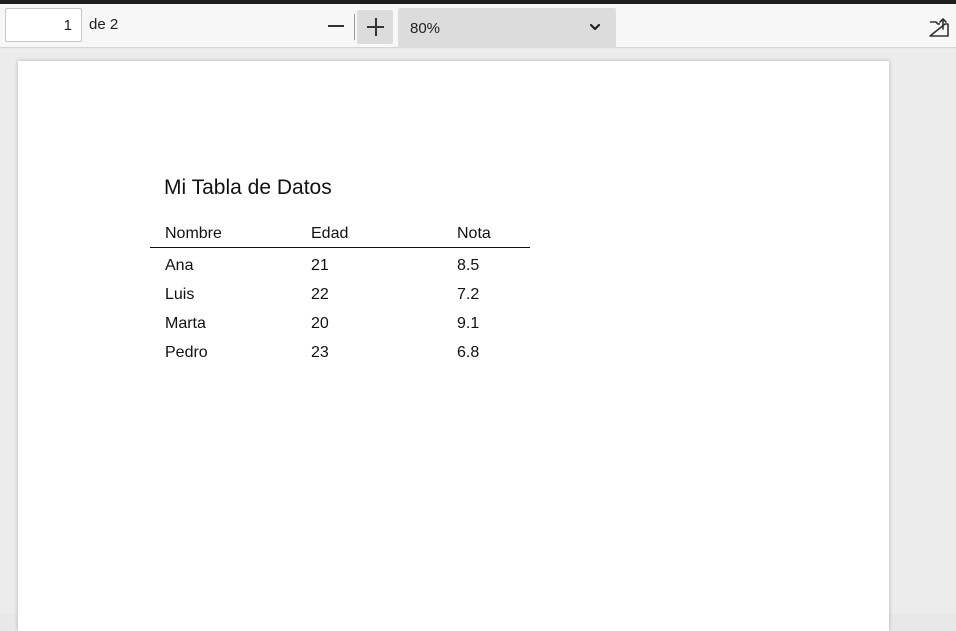 The width and height of the screenshot is (956, 631). What do you see at coordinates (104, 24) in the screenshot?
I see `page-total-label: de 2` at bounding box center [104, 24].